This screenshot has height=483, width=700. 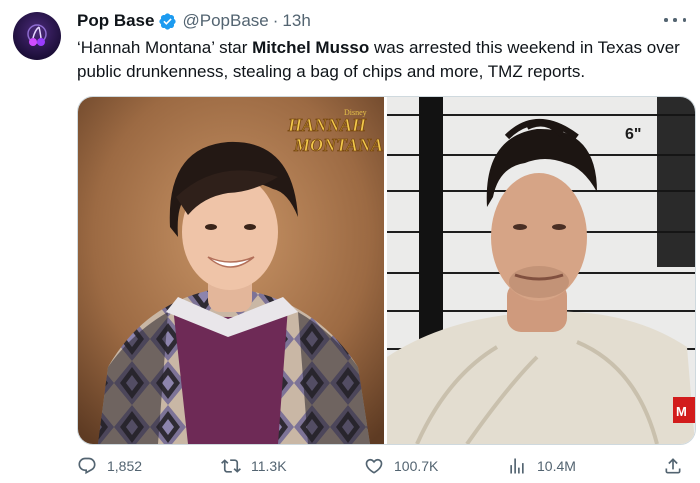 I want to click on like-button: 100.7K, so click(x=401, y=466).